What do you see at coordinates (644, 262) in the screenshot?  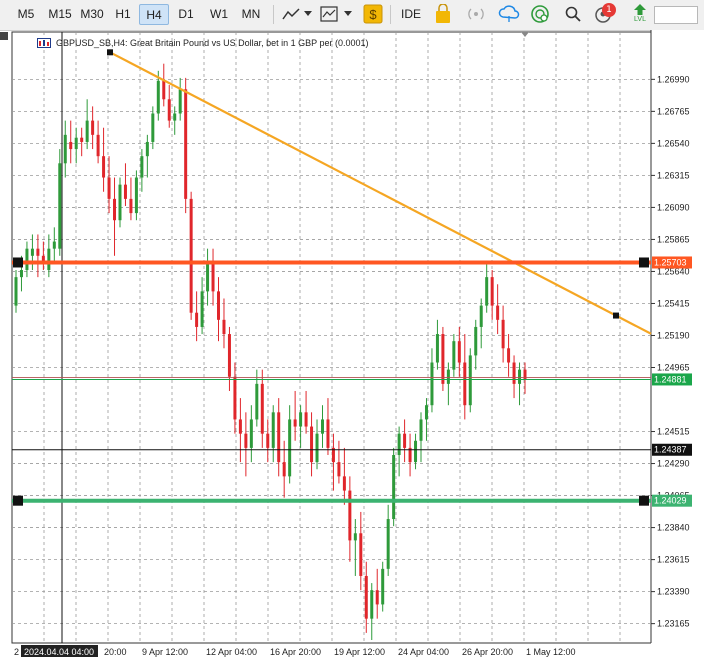 I see `resistance-line-handle-right` at bounding box center [644, 262].